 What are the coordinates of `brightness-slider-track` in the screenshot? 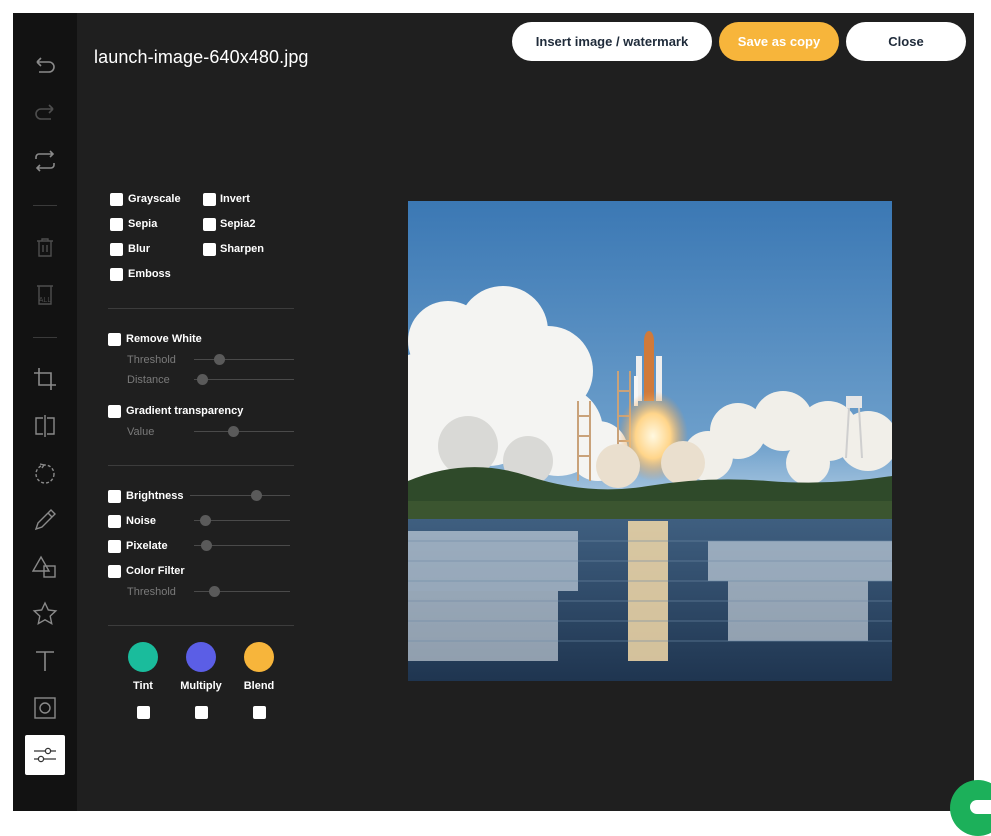 It's located at (240, 495).